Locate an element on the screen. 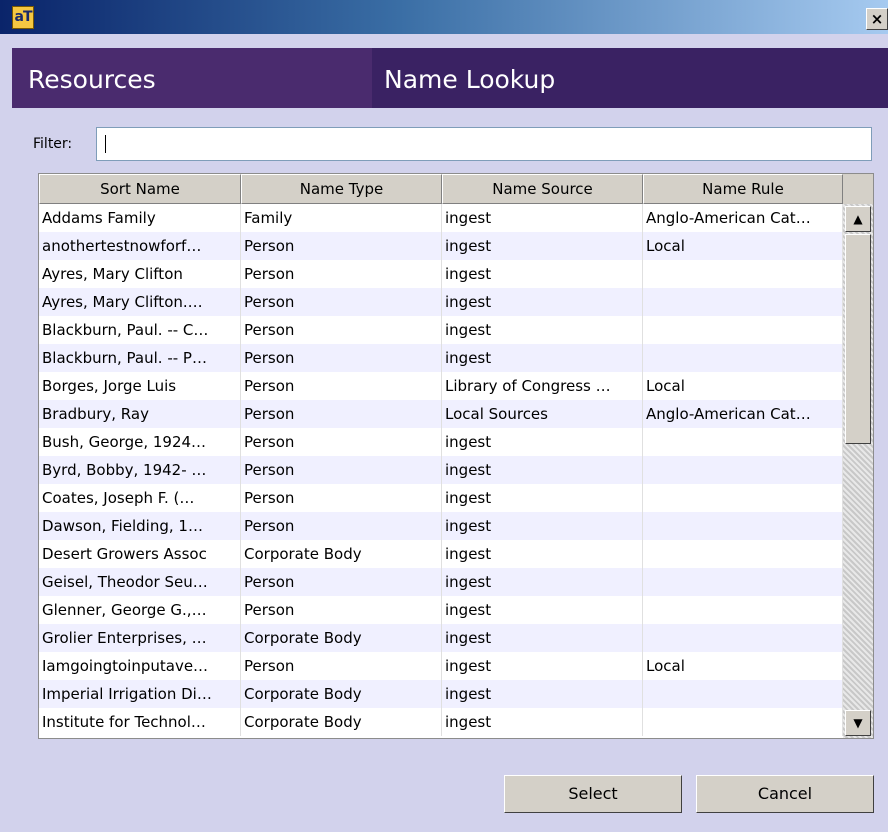  filter-input is located at coordinates (484, 144).